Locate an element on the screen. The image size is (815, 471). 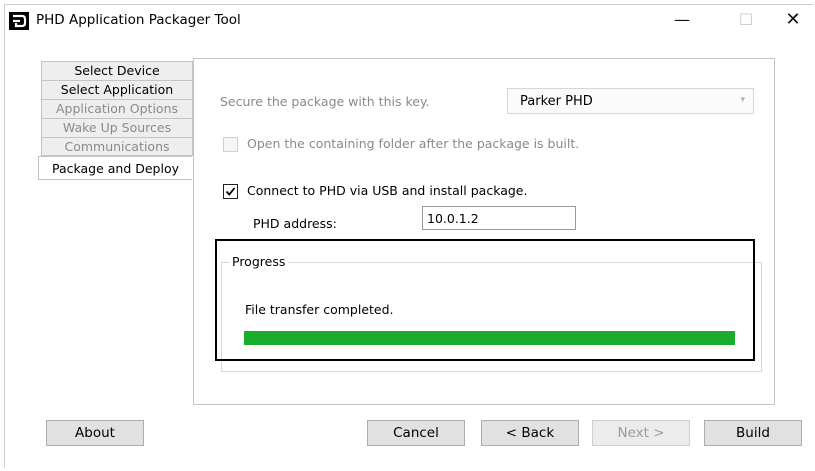
window-title: PHD Application Packager Tool is located at coordinates (138, 20).